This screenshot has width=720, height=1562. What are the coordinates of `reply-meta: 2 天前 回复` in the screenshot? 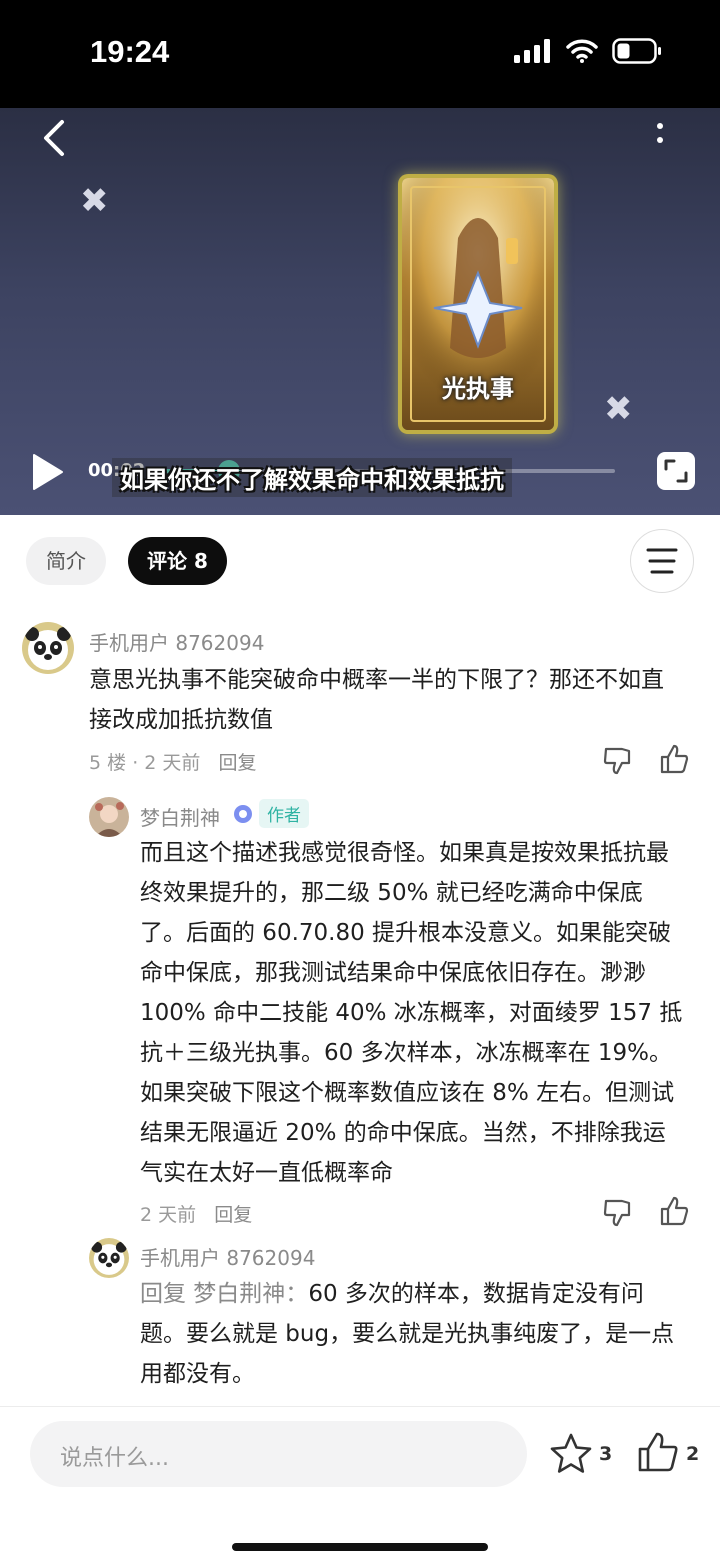 It's located at (196, 1213).